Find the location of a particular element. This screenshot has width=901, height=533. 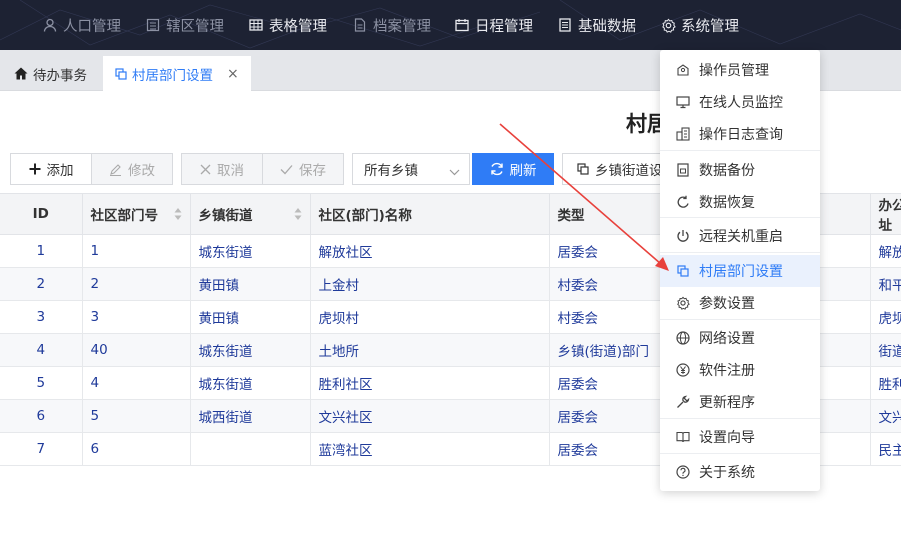

menu-item-yen: 软件注册 is located at coordinates (740, 370).